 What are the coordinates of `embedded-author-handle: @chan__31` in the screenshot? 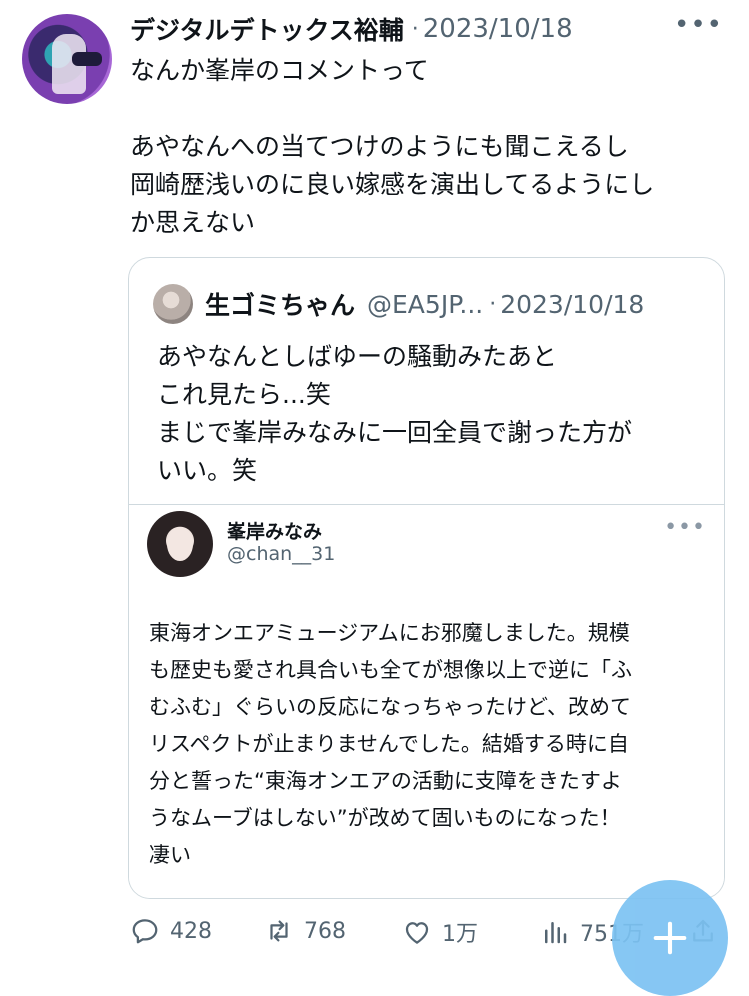 It's located at (281, 554).